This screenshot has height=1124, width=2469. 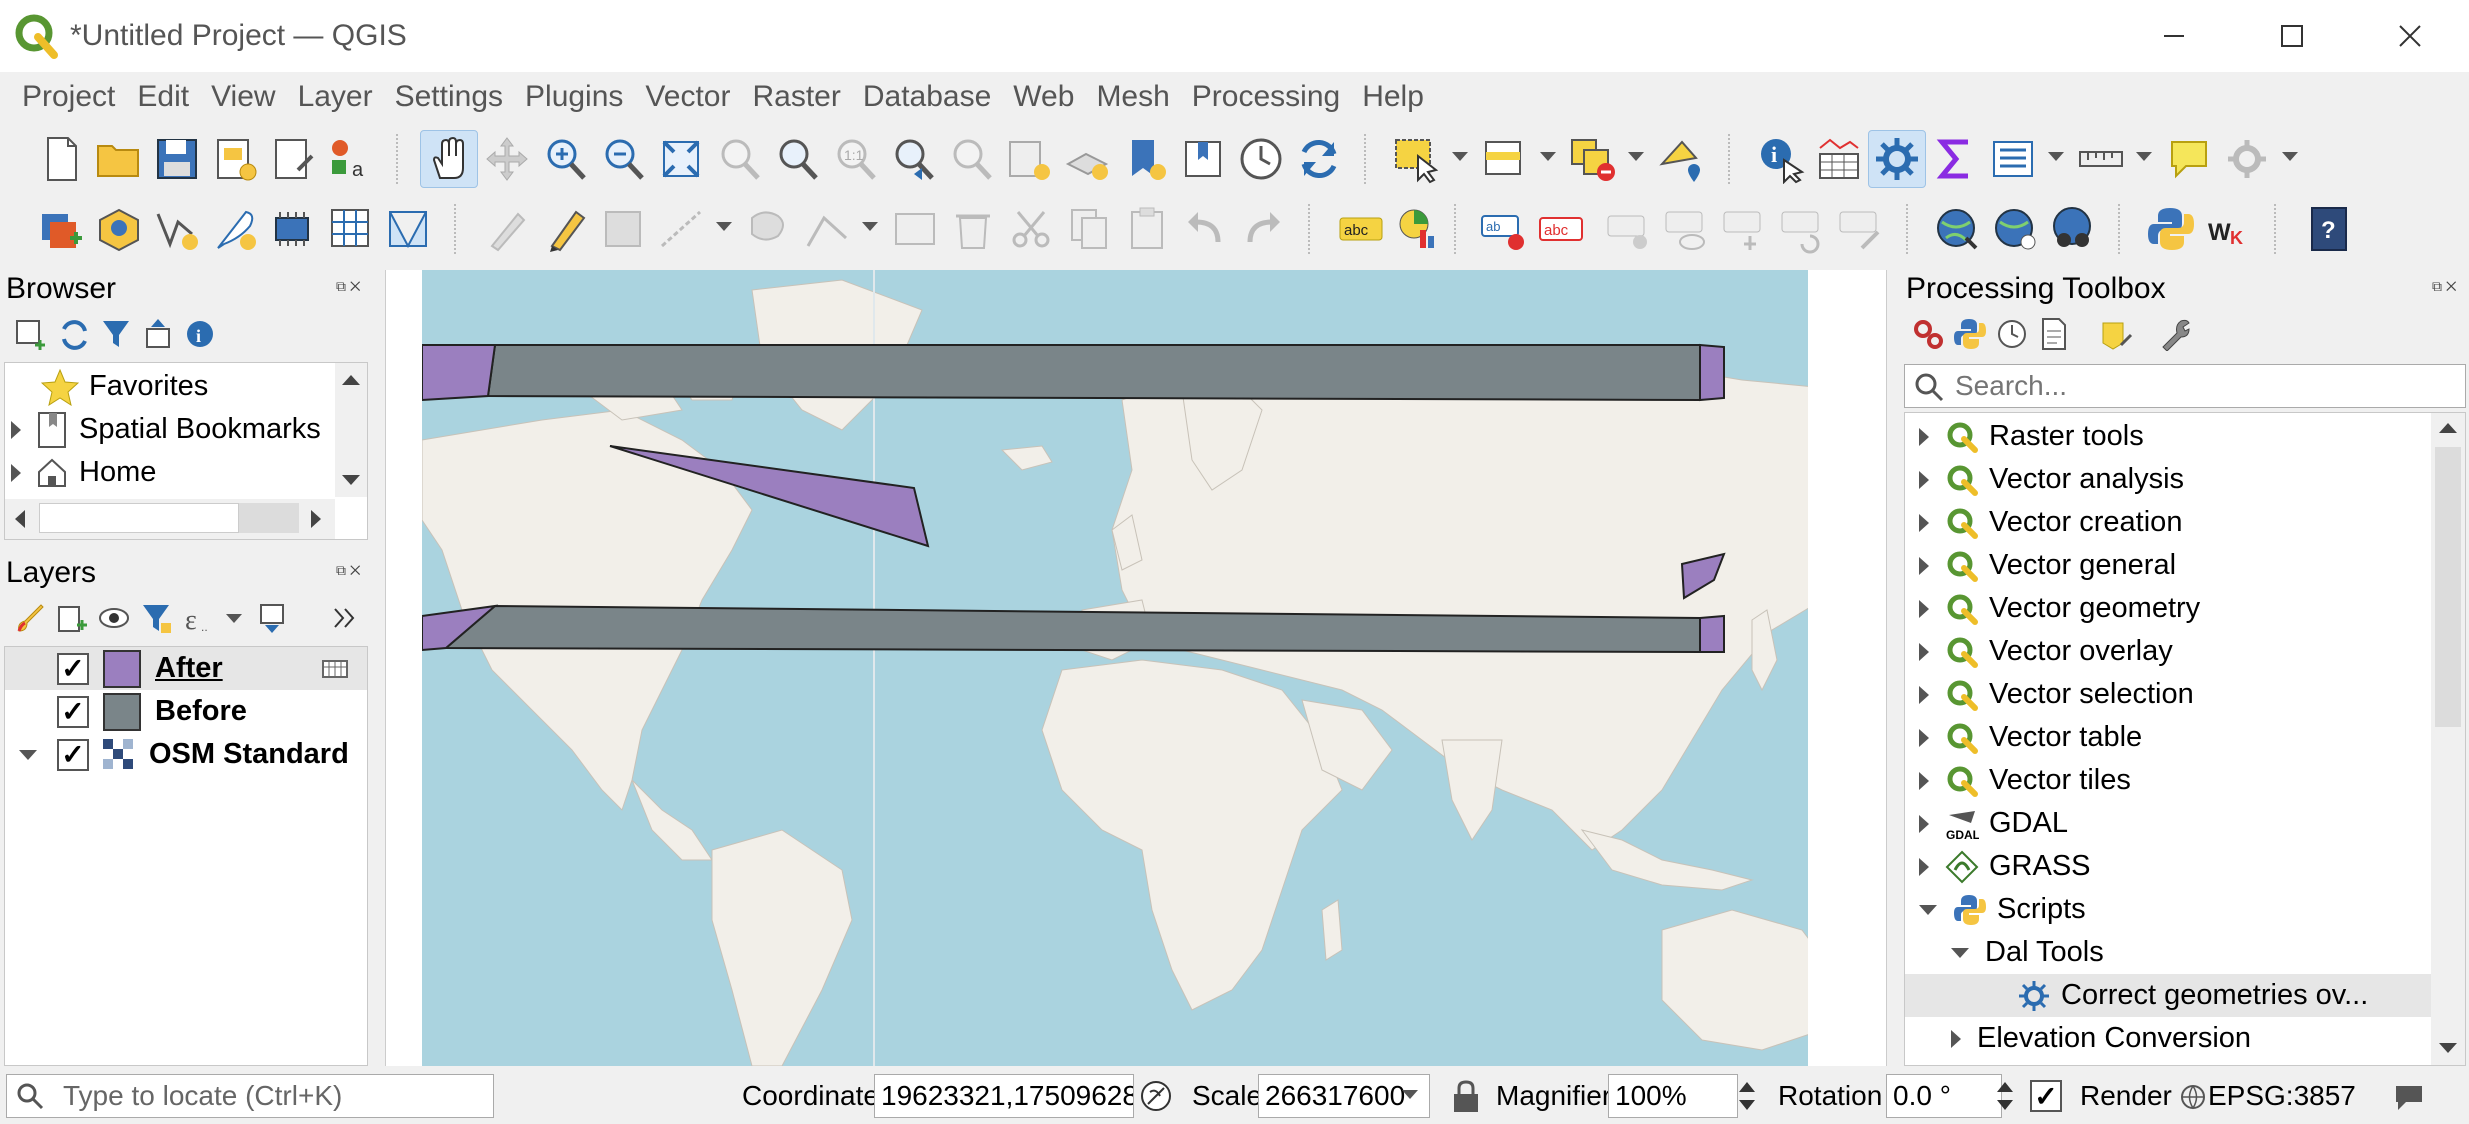 I want to click on layers-dock-buttons: ⧉ ✕, so click(x=348, y=570).